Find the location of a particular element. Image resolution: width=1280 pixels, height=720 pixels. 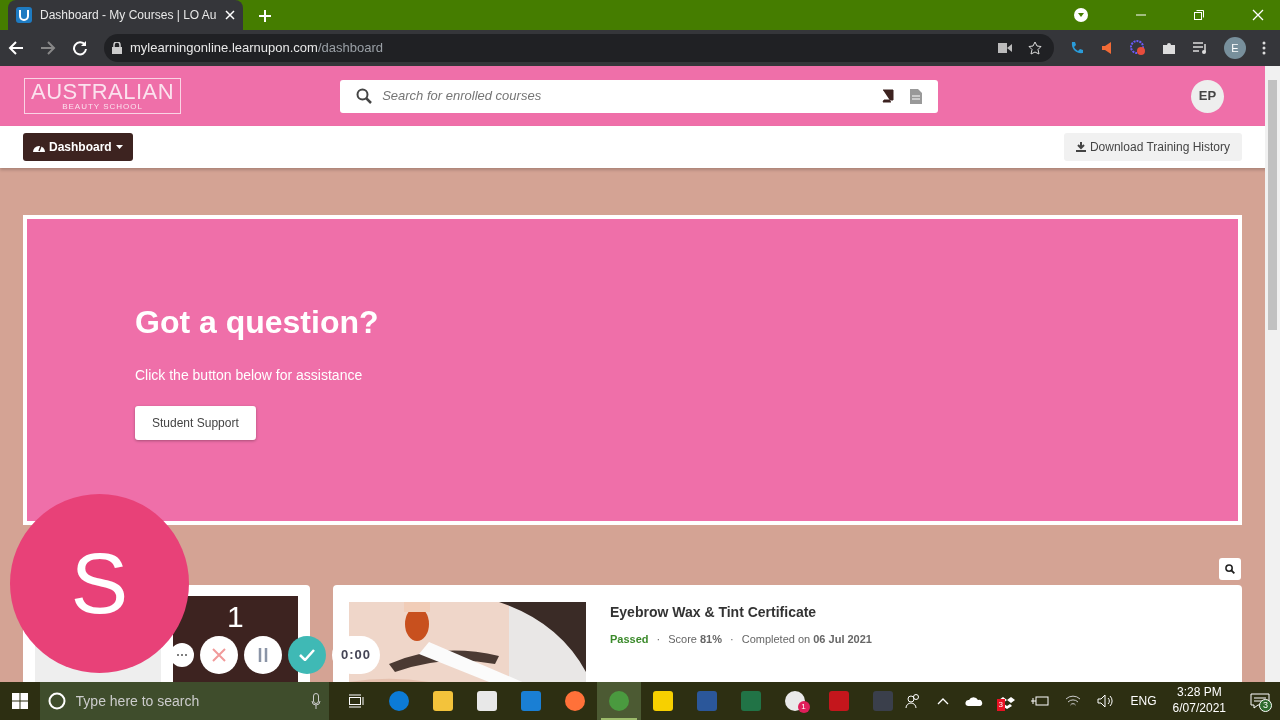

extension-icon is located at coordinates (1138, 48).